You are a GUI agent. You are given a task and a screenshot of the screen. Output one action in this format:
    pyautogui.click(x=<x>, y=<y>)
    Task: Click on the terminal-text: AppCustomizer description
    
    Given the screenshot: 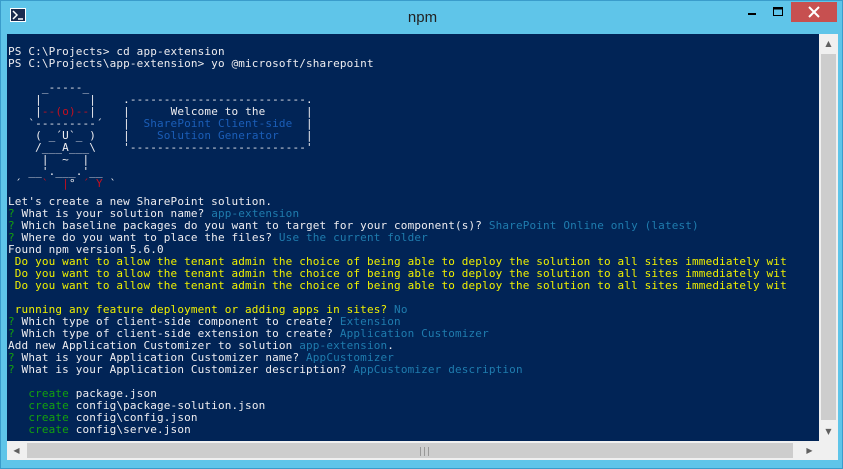 What is the action you would take?
    pyautogui.click(x=438, y=369)
    